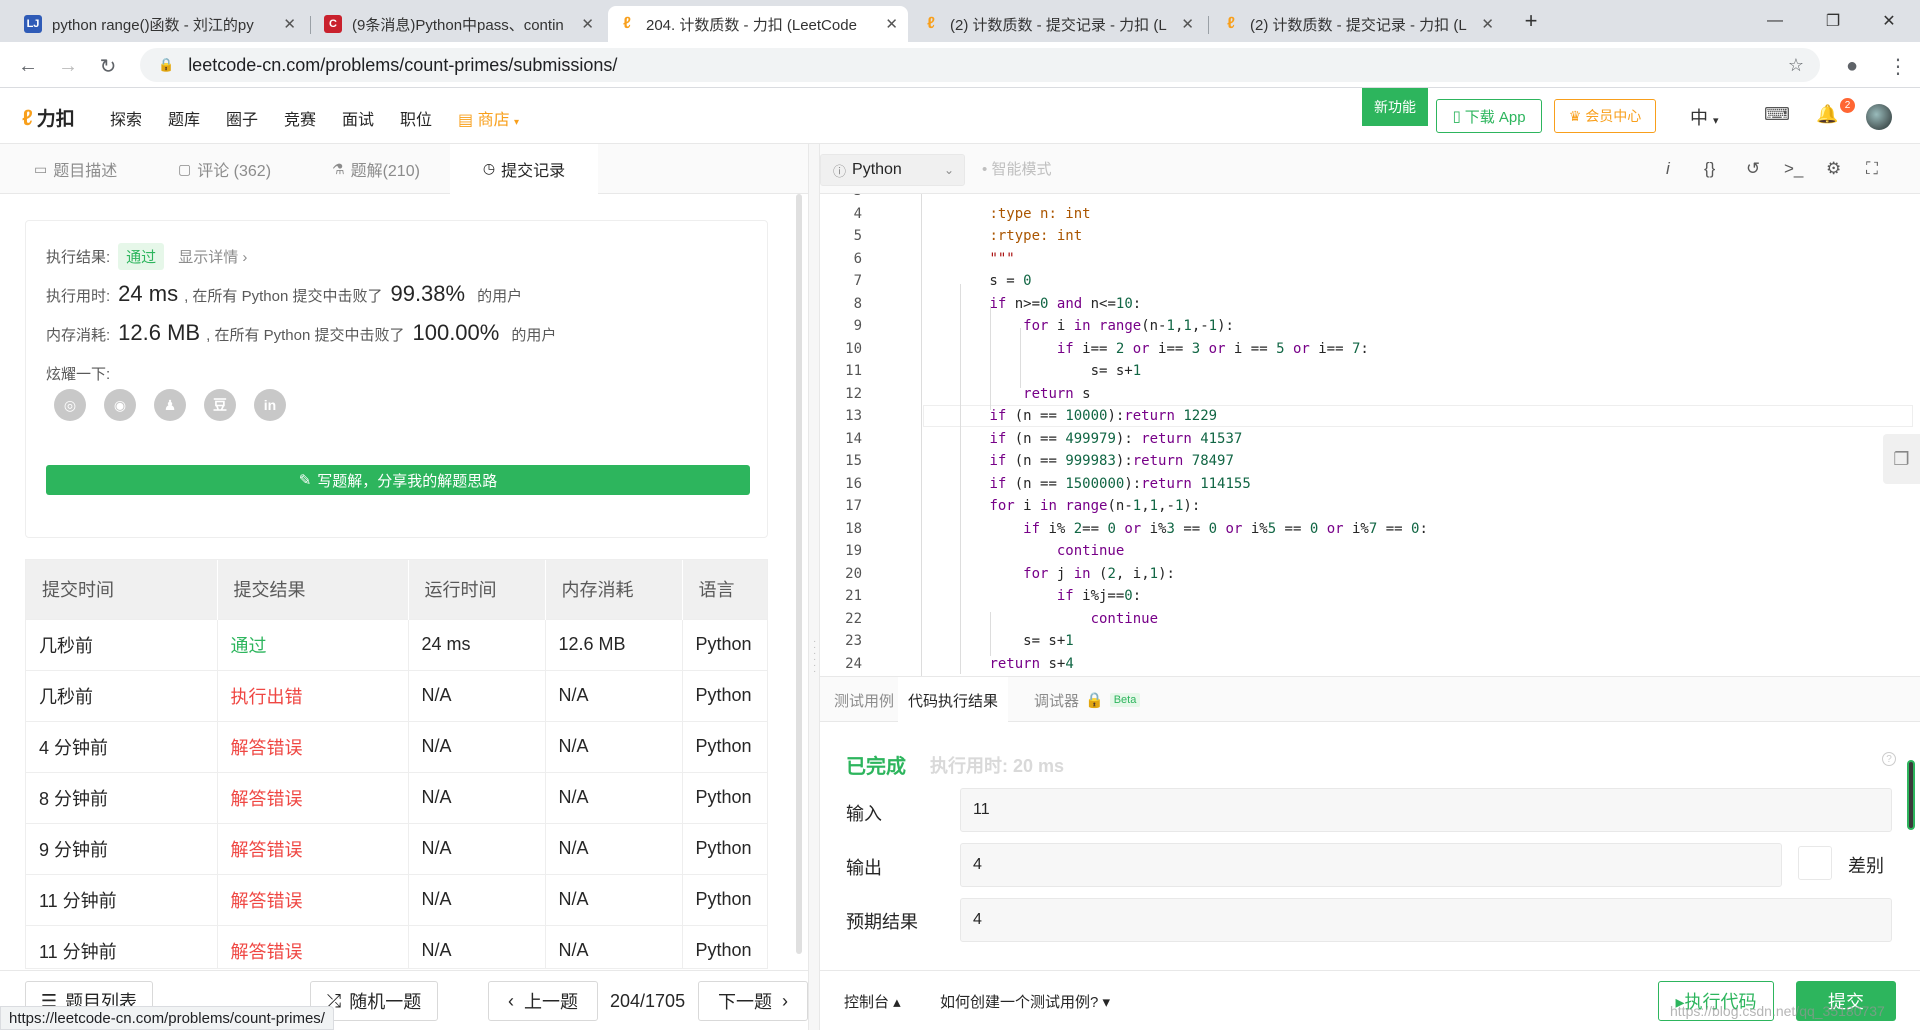 Image resolution: width=1920 pixels, height=1030 pixels. Describe the element at coordinates (1793, 169) in the screenshot. I see `terminal-icon: >_` at that location.